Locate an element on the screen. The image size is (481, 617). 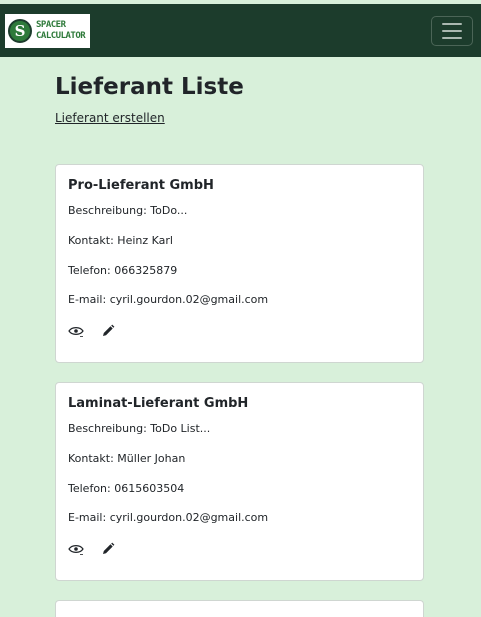
create-supplier-link: Lieferant erstellen is located at coordinates (110, 118).